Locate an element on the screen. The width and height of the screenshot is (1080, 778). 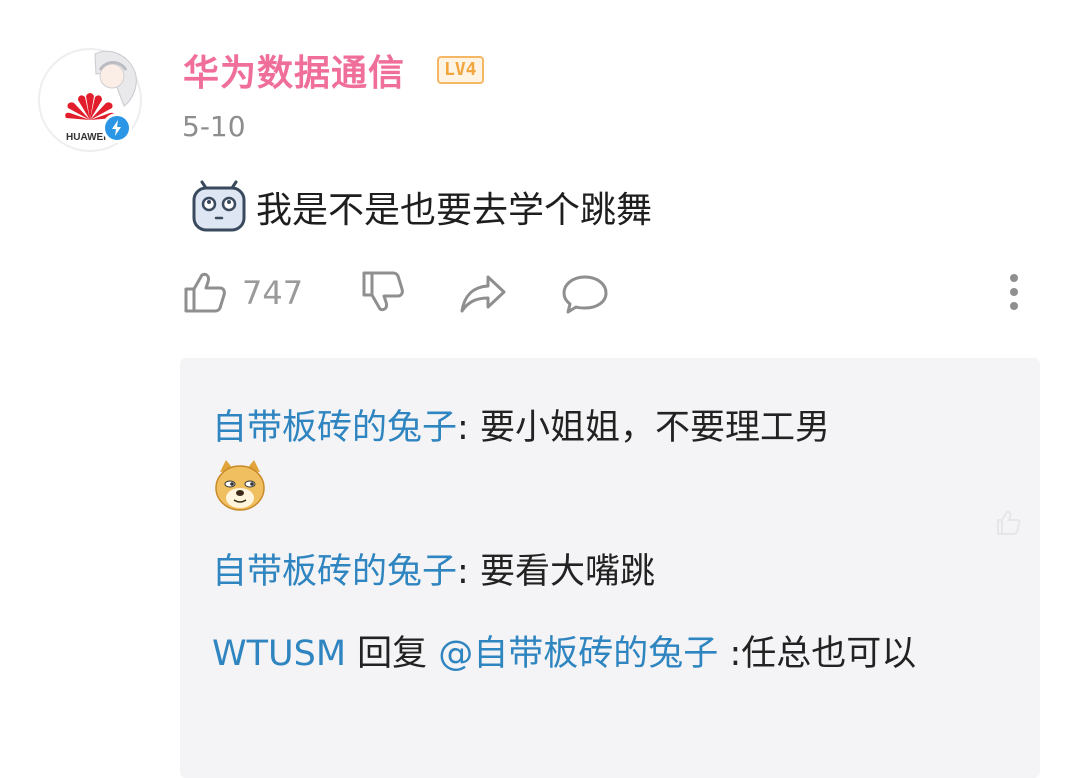
share-icon is located at coordinates (483, 294).